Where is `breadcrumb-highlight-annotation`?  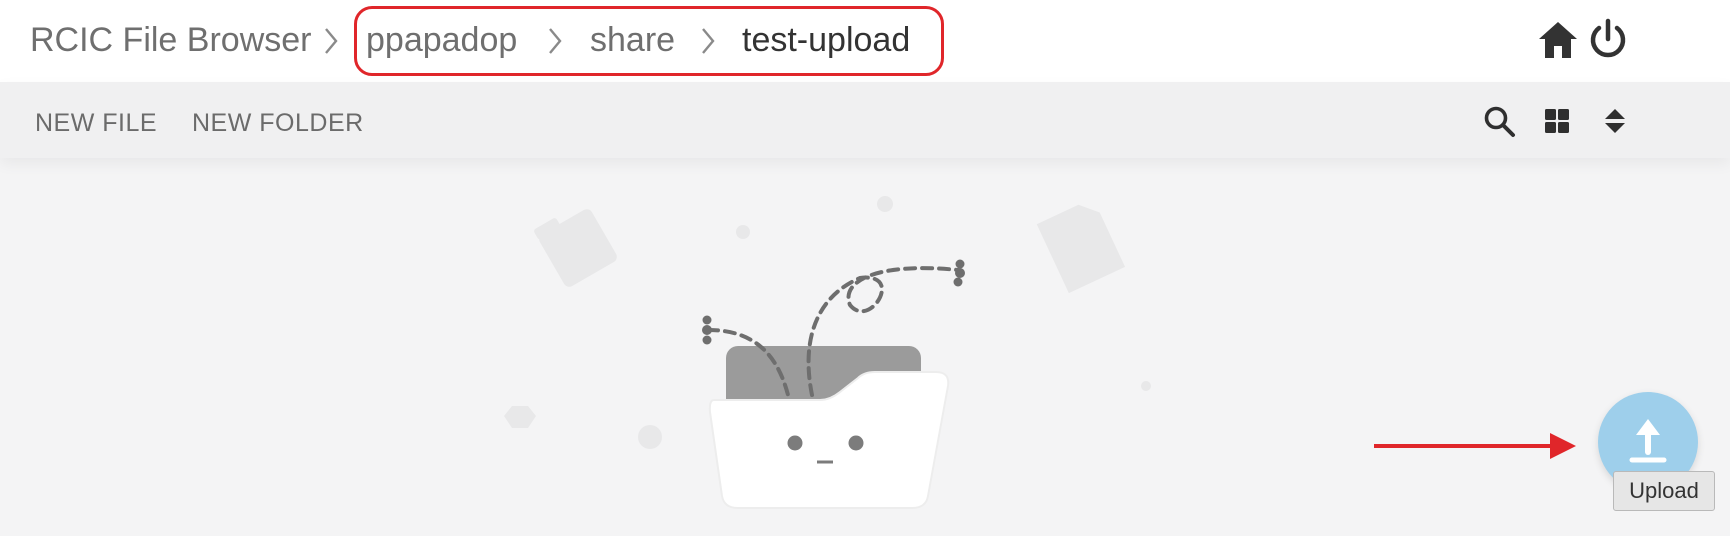
breadcrumb-highlight-annotation is located at coordinates (649, 41).